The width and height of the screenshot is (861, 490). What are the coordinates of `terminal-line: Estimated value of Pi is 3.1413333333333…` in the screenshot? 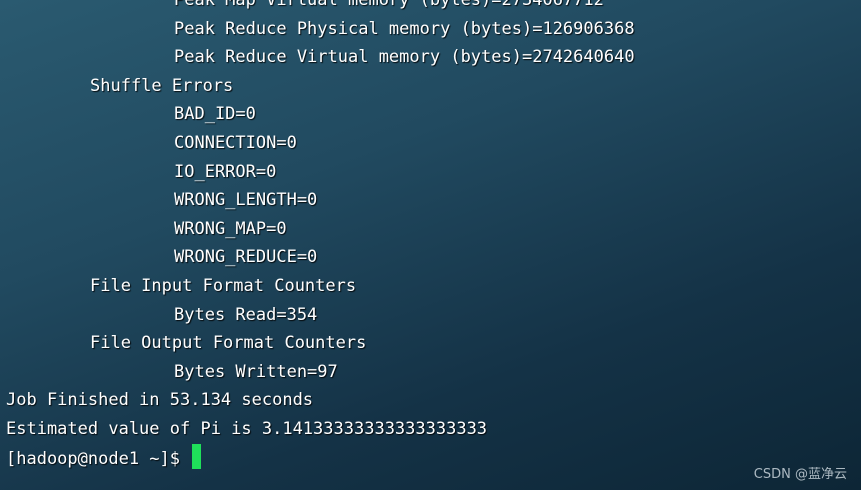 It's located at (247, 428).